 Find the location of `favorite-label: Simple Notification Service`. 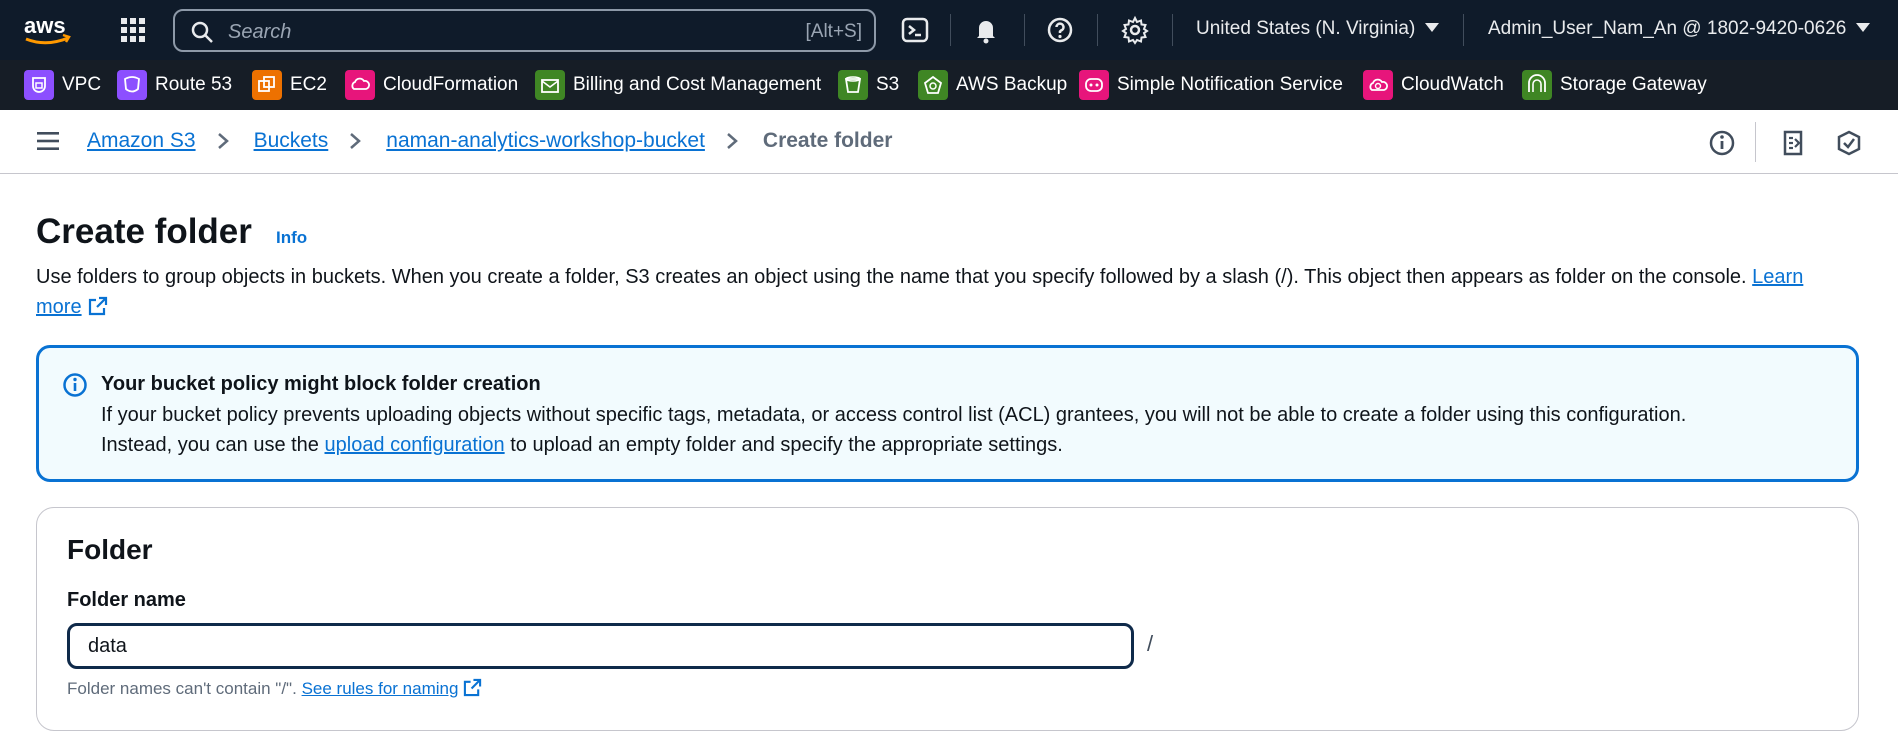

favorite-label: Simple Notification Service is located at coordinates (1230, 84).